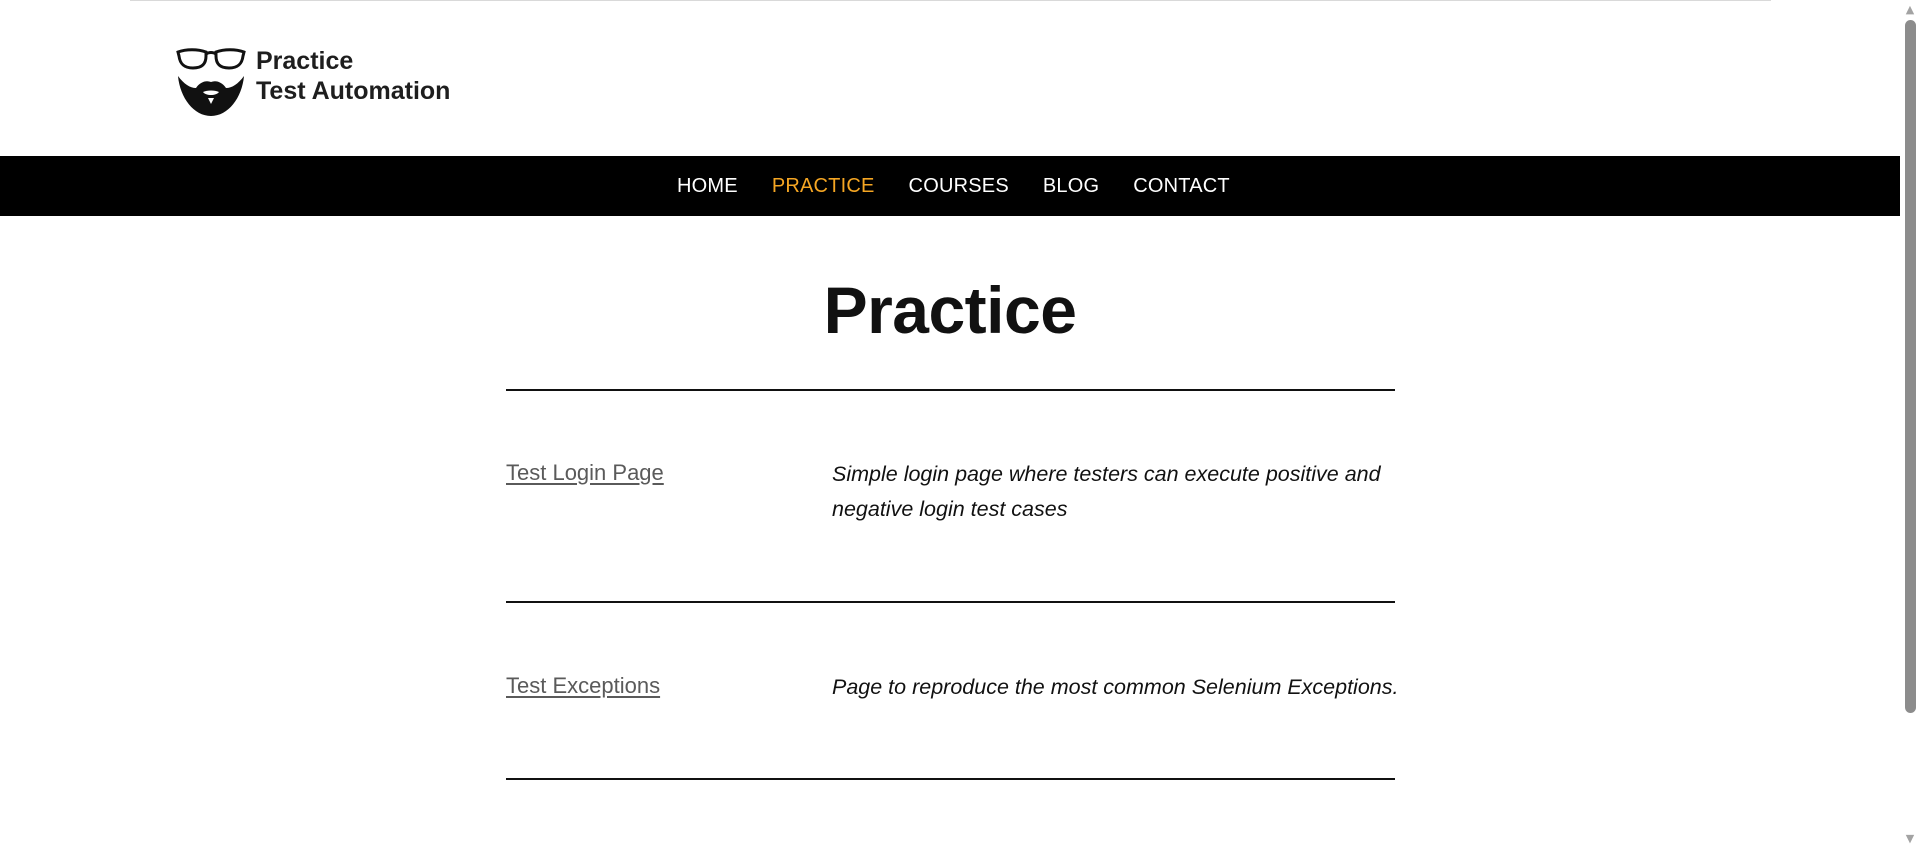  I want to click on logo-text: Practice Test Automation, so click(353, 76).